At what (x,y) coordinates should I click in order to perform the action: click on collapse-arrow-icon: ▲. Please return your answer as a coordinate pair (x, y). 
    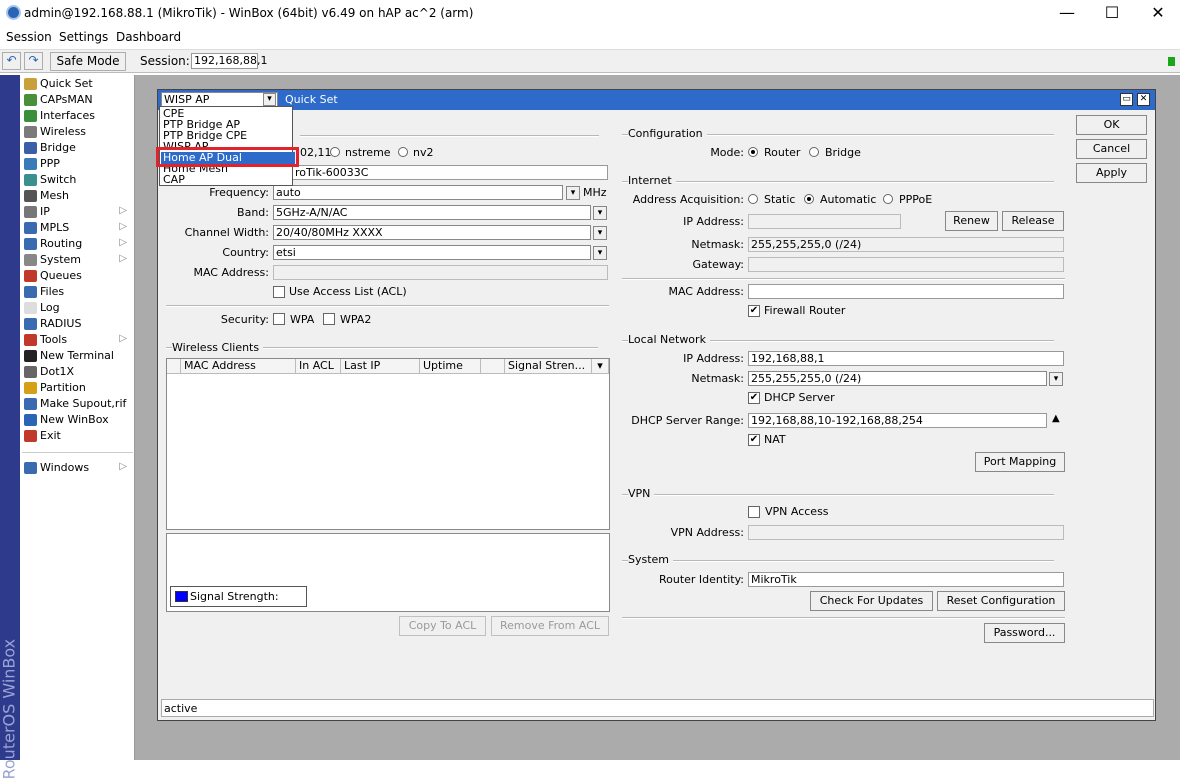
    Looking at the image, I should click on (1056, 418).